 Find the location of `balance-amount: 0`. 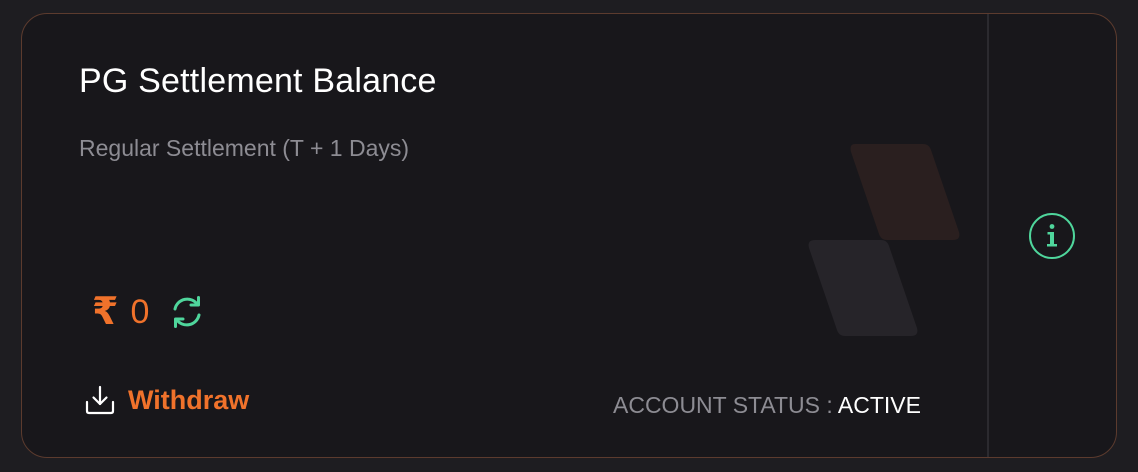

balance-amount: 0 is located at coordinates (140, 312).